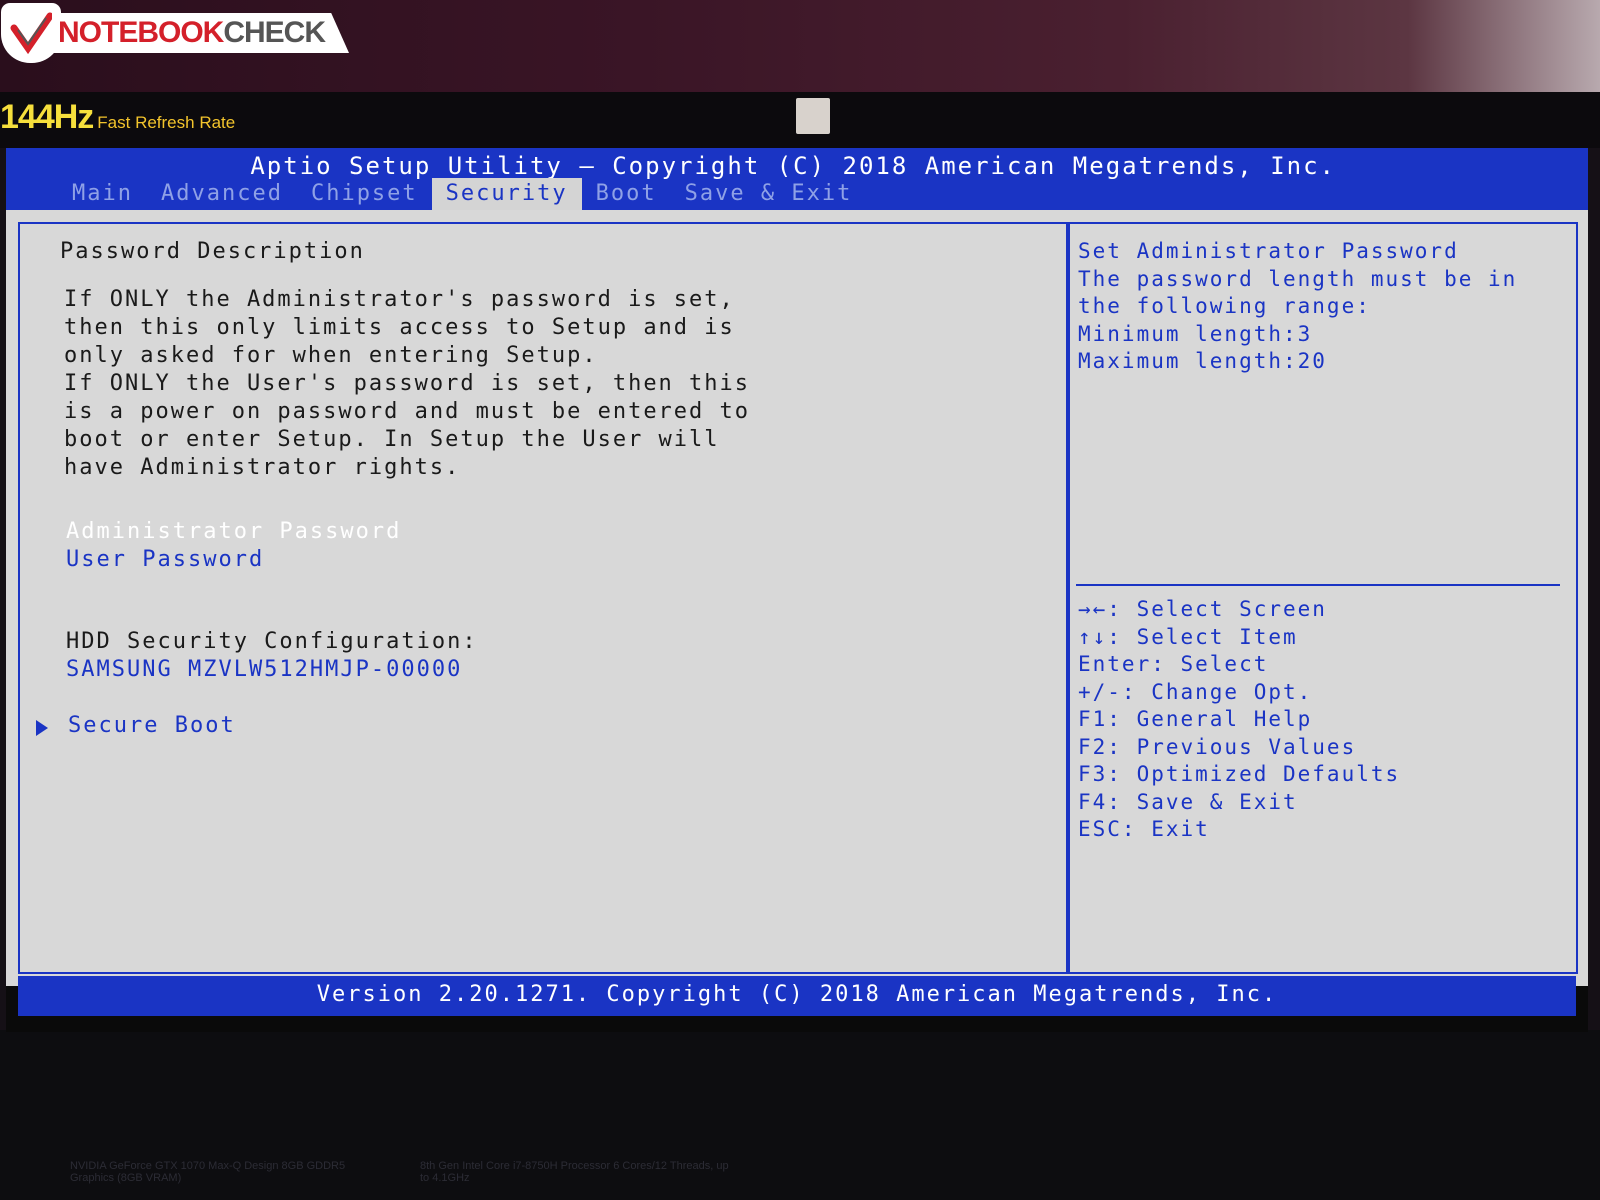  What do you see at coordinates (1195, 333) in the screenshot?
I see `help-line: Minimum length:3` at bounding box center [1195, 333].